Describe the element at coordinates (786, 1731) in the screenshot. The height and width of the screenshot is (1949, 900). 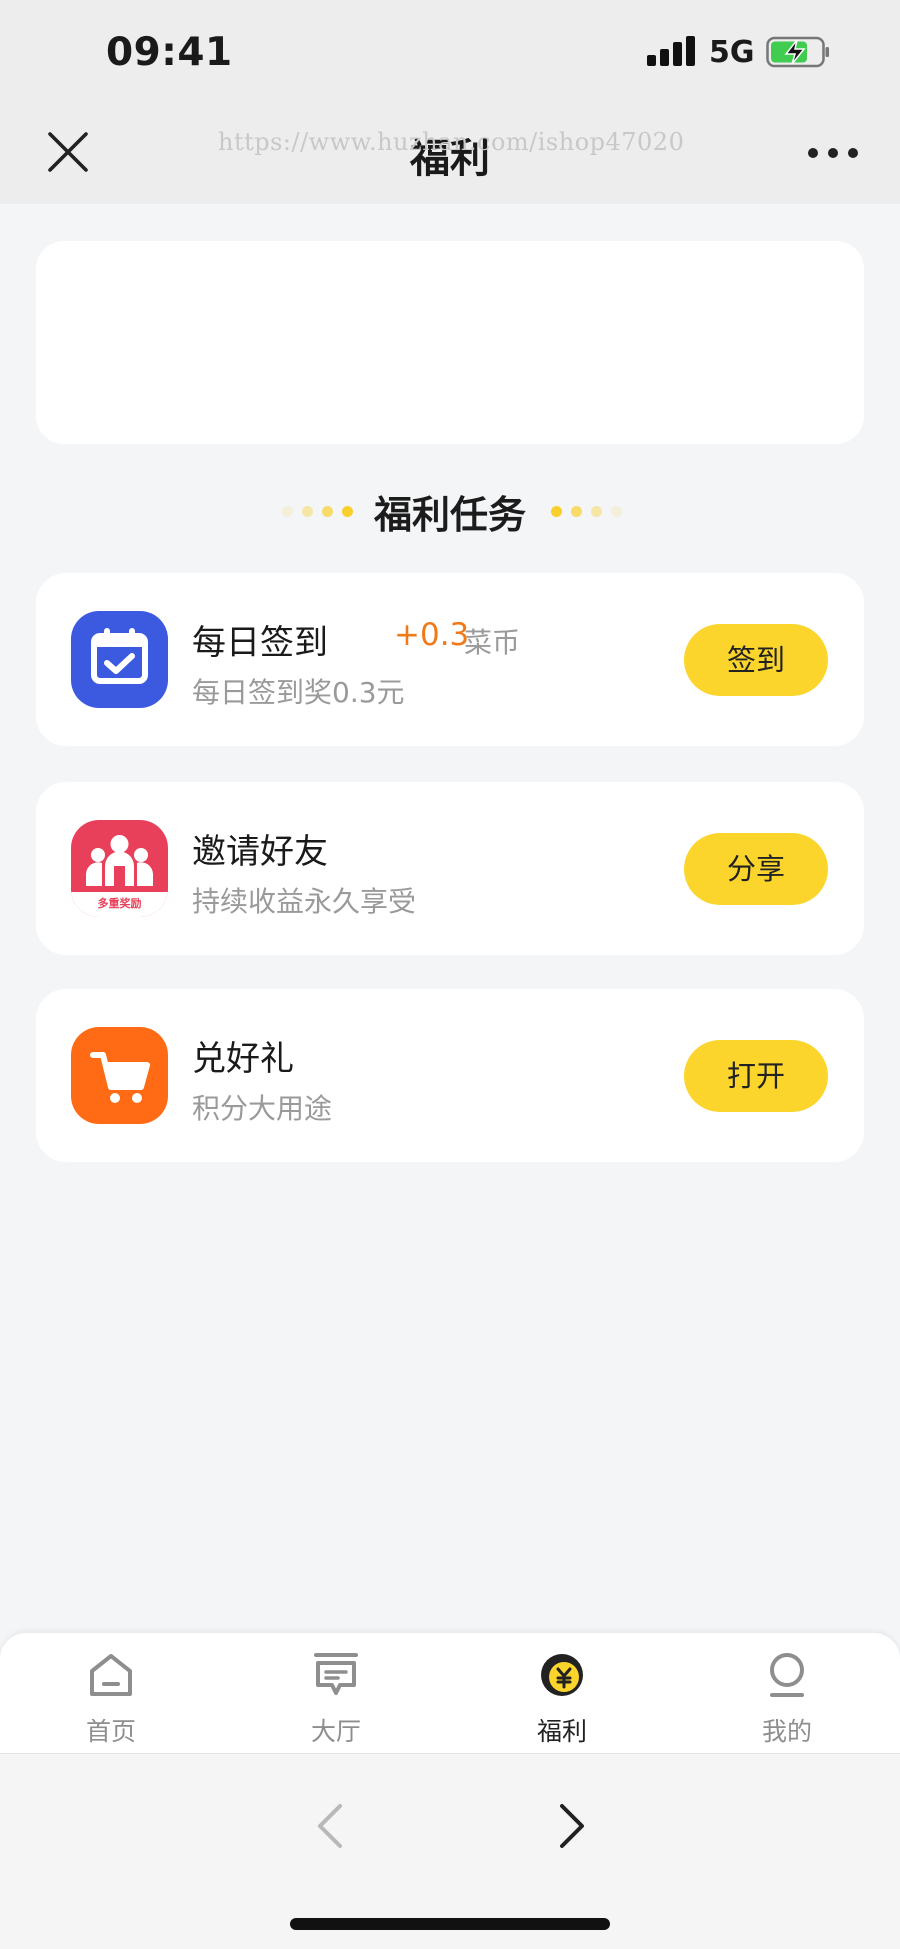
I see `tab-label: 我的` at that location.